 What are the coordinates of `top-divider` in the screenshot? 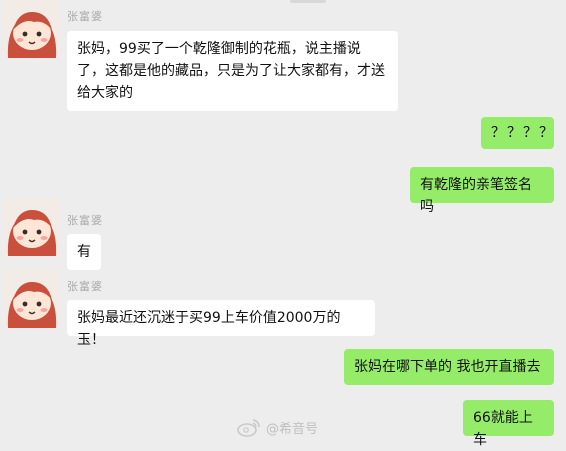 It's located at (308, 1).